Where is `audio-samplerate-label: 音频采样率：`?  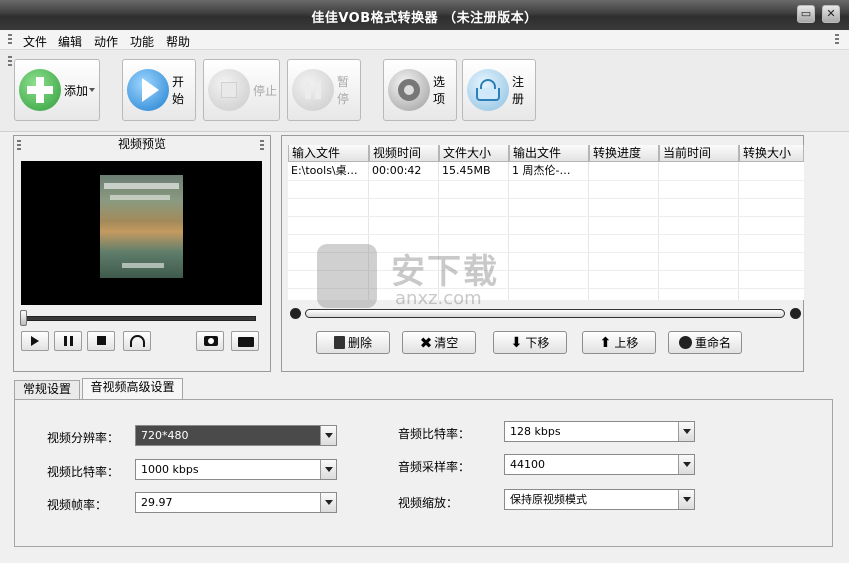
audio-samplerate-label: 音频采样率： is located at coordinates (434, 467).